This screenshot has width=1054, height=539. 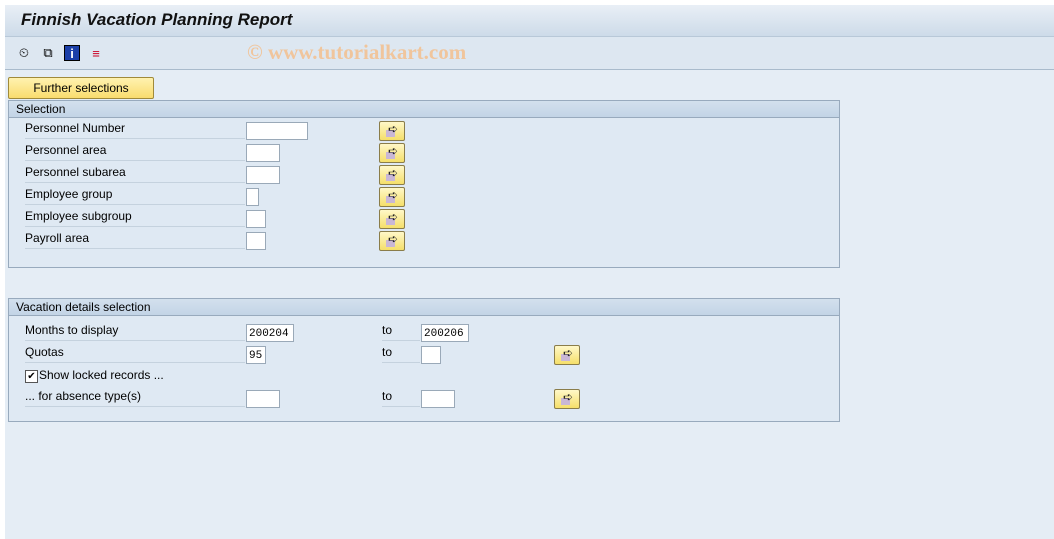 What do you see at coordinates (424, 109) in the screenshot?
I see `group-header: Selection` at bounding box center [424, 109].